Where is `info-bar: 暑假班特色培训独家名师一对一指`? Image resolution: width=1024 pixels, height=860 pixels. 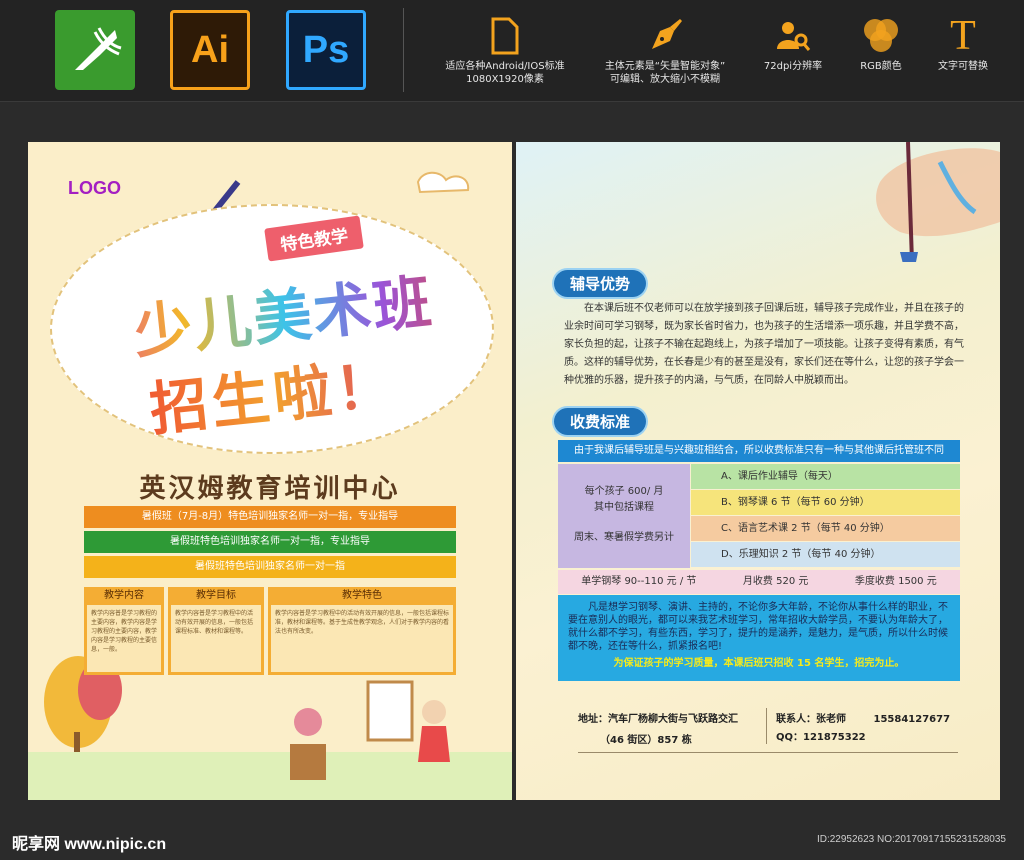 info-bar: 暑假班特色培训独家名师一对一指 is located at coordinates (270, 567).